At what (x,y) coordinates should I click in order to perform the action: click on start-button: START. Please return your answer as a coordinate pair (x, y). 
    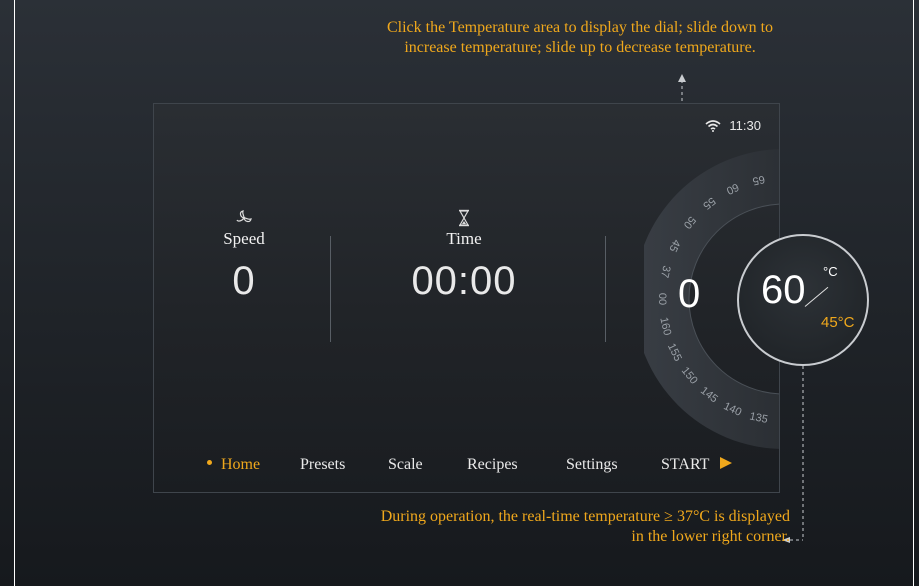
    Looking at the image, I should click on (697, 465).